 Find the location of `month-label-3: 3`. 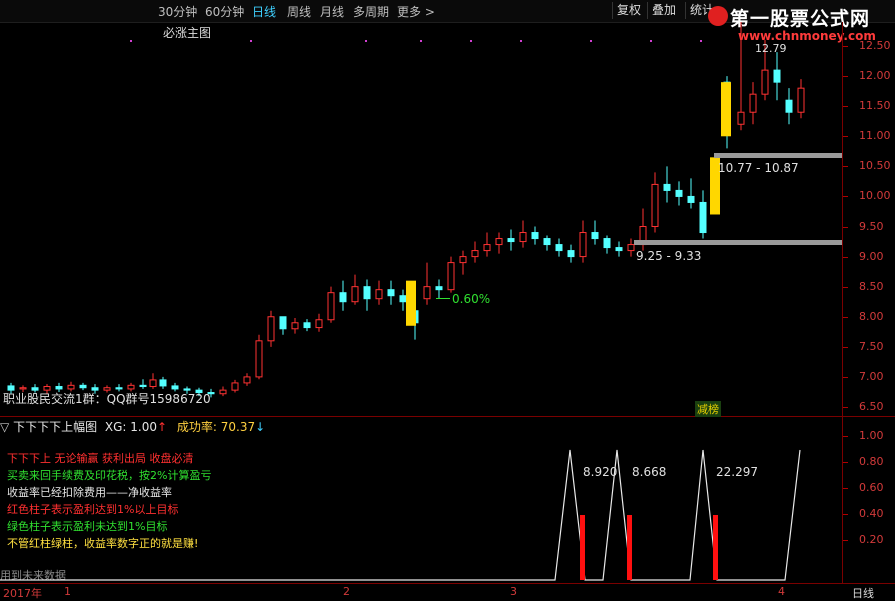

month-label-3: 3 is located at coordinates (513, 591).